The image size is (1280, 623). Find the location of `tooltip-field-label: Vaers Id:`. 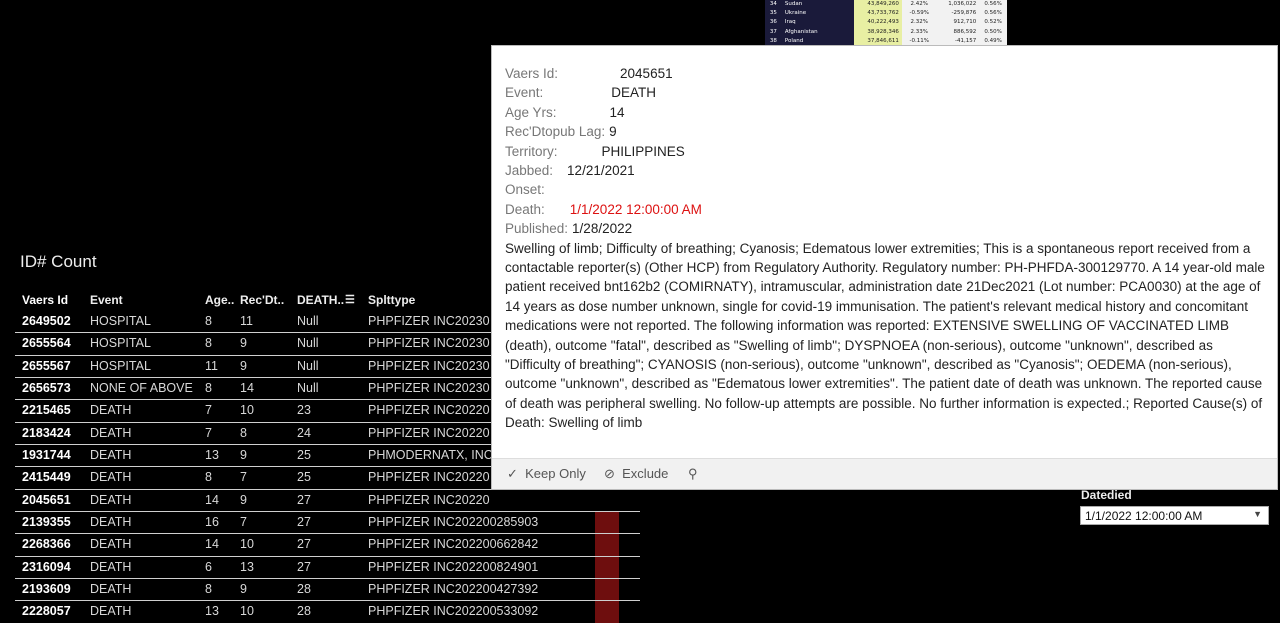

tooltip-field-label: Vaers Id: is located at coordinates (532, 73).